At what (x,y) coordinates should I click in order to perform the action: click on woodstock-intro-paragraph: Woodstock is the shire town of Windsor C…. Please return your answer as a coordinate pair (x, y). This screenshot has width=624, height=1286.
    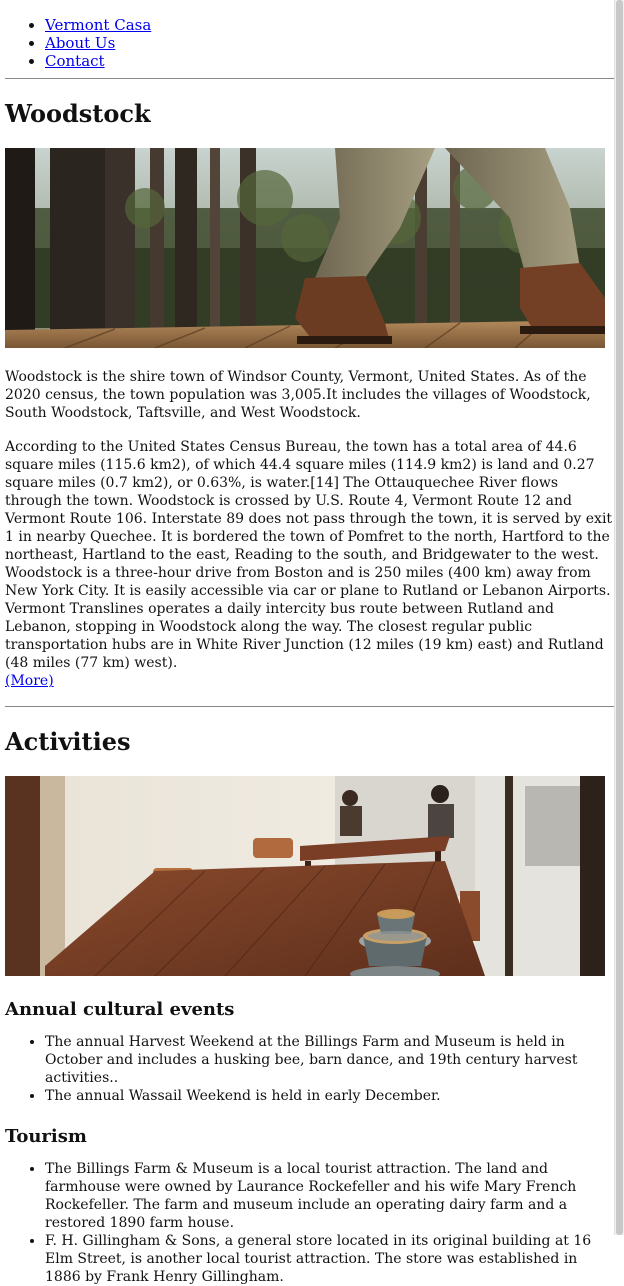
    Looking at the image, I should click on (298, 395).